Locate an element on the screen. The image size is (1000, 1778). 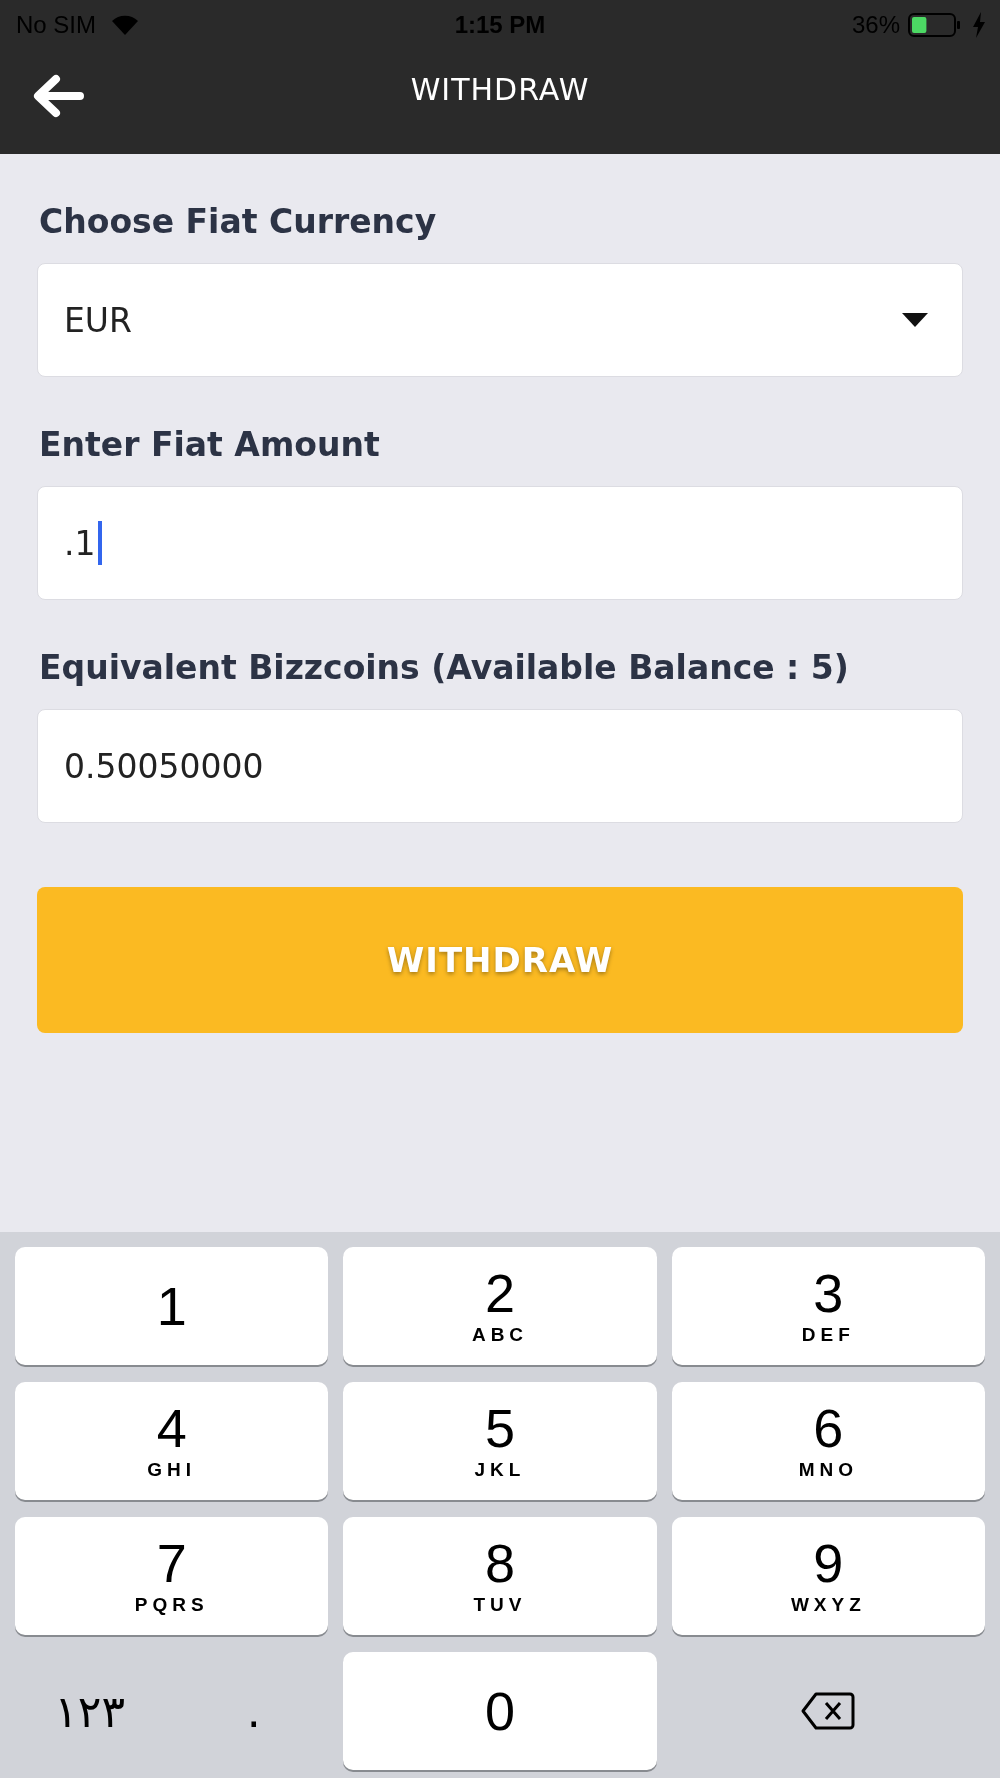
keypad-key: 5 JKL is located at coordinates (500, 1441).